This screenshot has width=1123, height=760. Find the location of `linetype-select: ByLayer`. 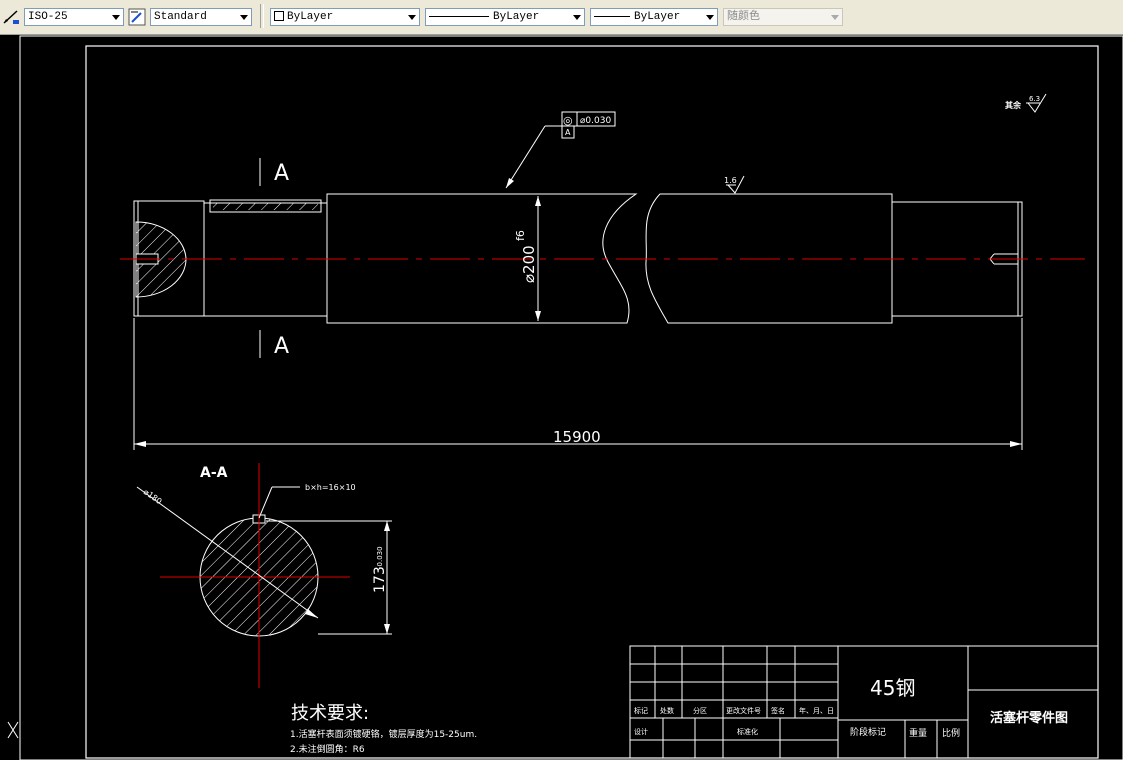

linetype-select: ByLayer is located at coordinates (505, 17).